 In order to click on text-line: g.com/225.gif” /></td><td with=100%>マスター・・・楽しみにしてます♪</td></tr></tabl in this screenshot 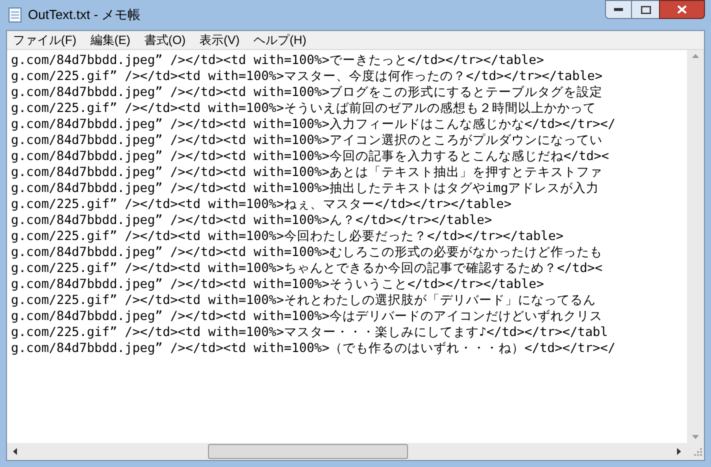, I will do `click(309, 332)`.